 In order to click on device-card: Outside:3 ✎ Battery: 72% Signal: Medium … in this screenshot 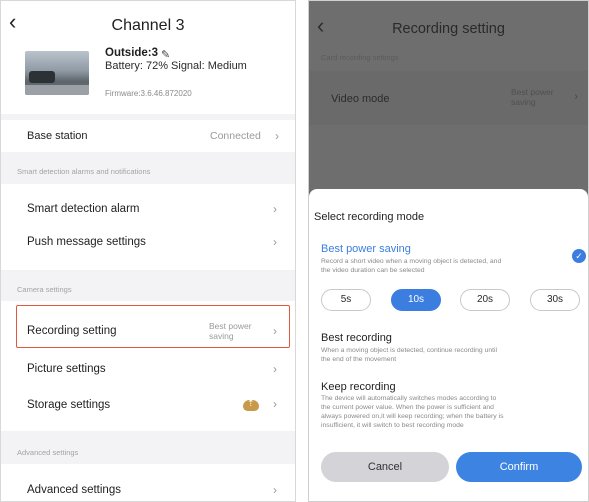, I will do `click(148, 80)`.